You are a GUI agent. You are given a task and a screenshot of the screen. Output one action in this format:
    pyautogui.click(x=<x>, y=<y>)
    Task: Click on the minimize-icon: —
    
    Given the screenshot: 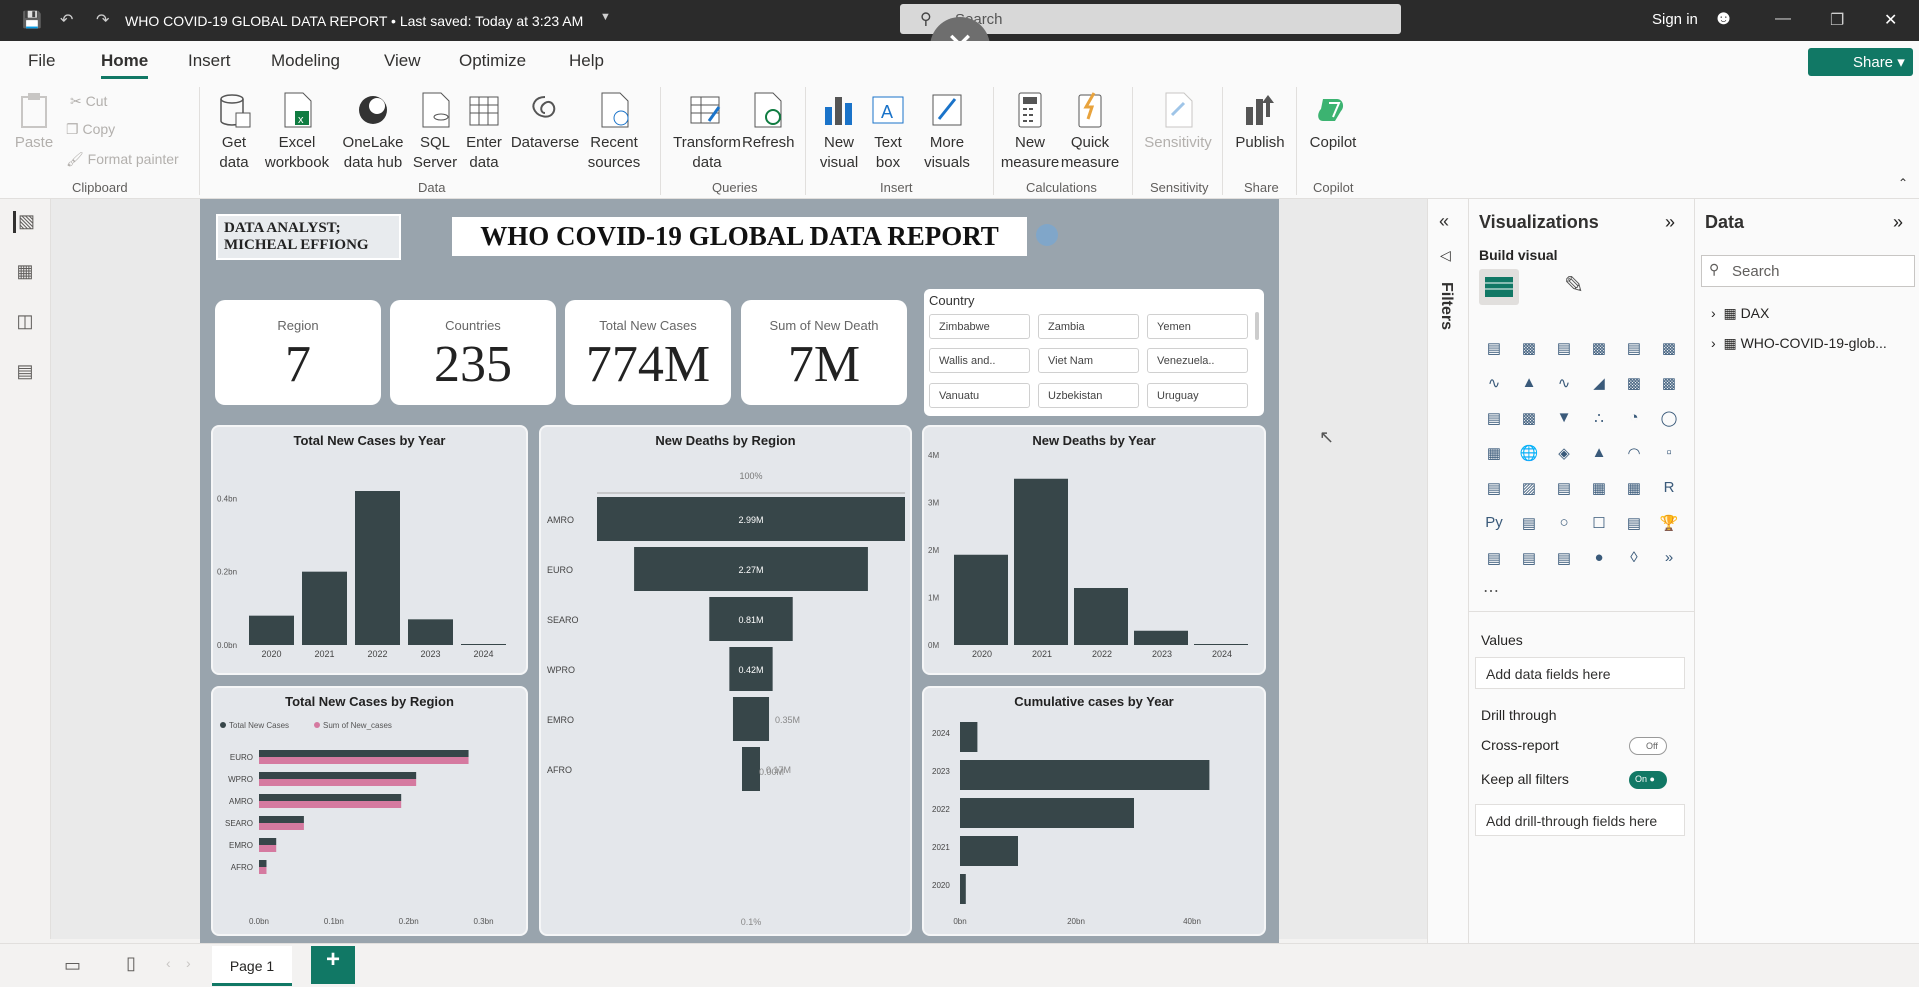 What is the action you would take?
    pyautogui.click(x=1783, y=19)
    